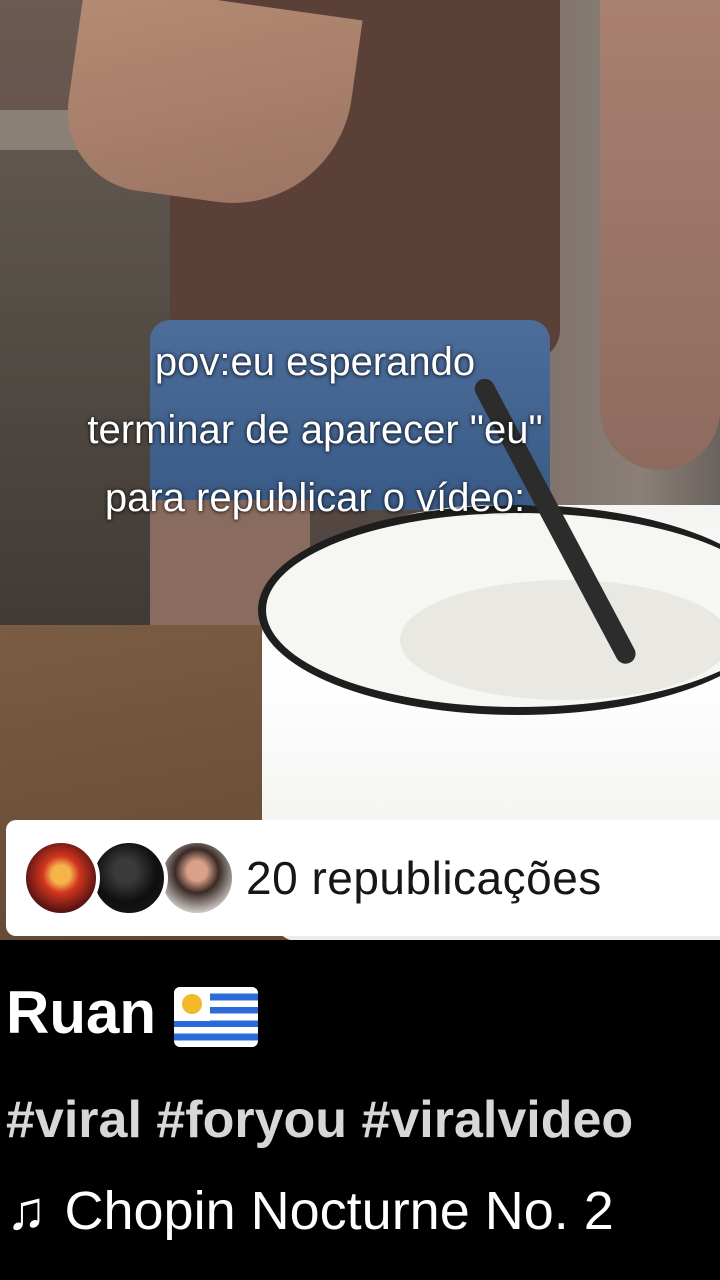  Describe the element at coordinates (339, 1211) in the screenshot. I see `music-title: Chopin Nocturne No. 2` at that location.